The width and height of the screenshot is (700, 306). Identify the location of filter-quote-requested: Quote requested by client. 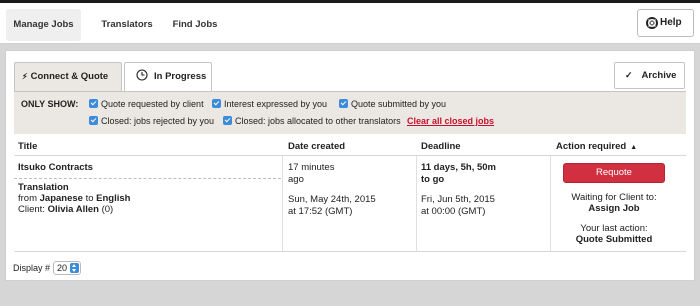
(146, 104).